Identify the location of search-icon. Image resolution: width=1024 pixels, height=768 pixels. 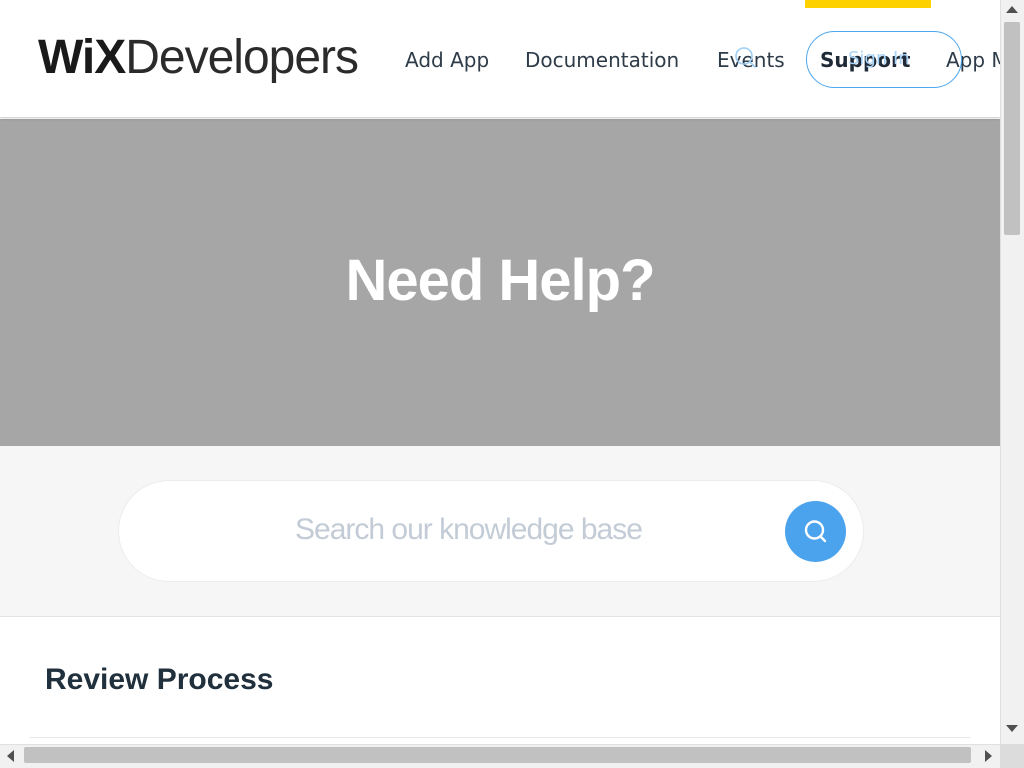
(745, 58).